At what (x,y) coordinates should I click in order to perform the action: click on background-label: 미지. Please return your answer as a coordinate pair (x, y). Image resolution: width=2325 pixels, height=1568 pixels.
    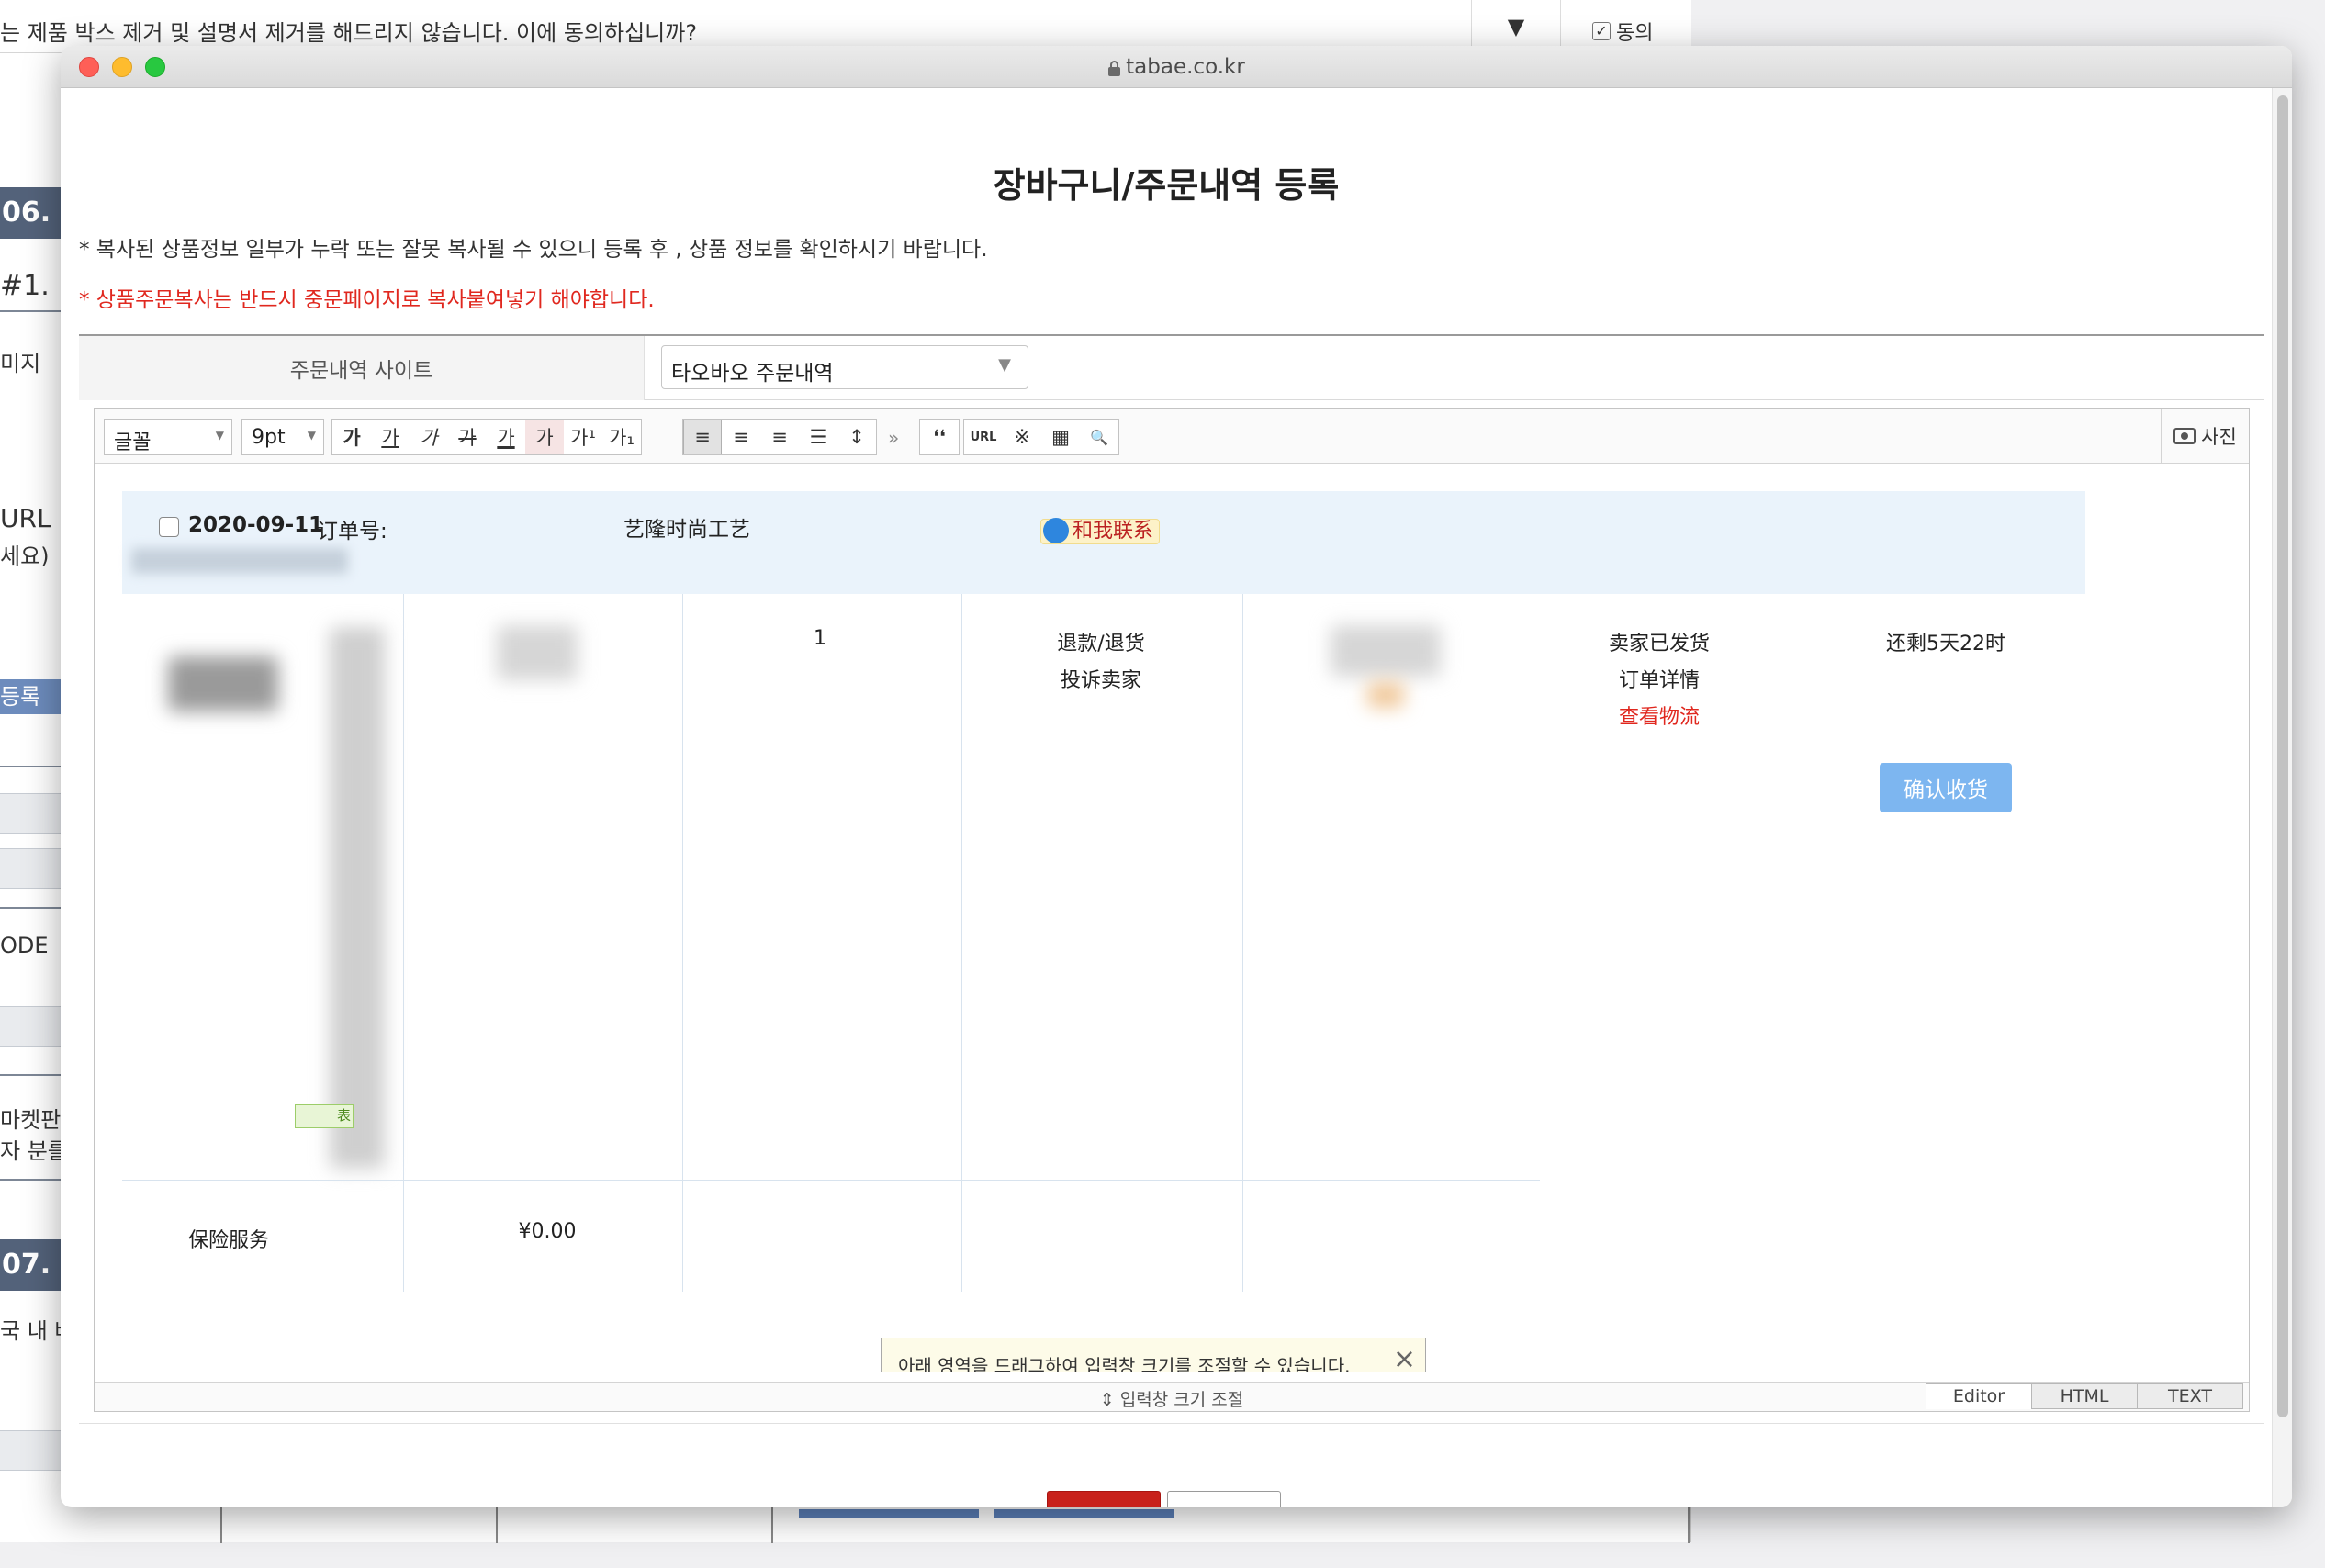
    Looking at the image, I should click on (21, 363).